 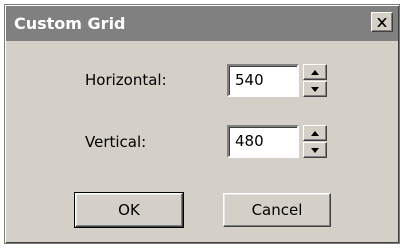 I want to click on vertical-spinner, so click(x=315, y=141).